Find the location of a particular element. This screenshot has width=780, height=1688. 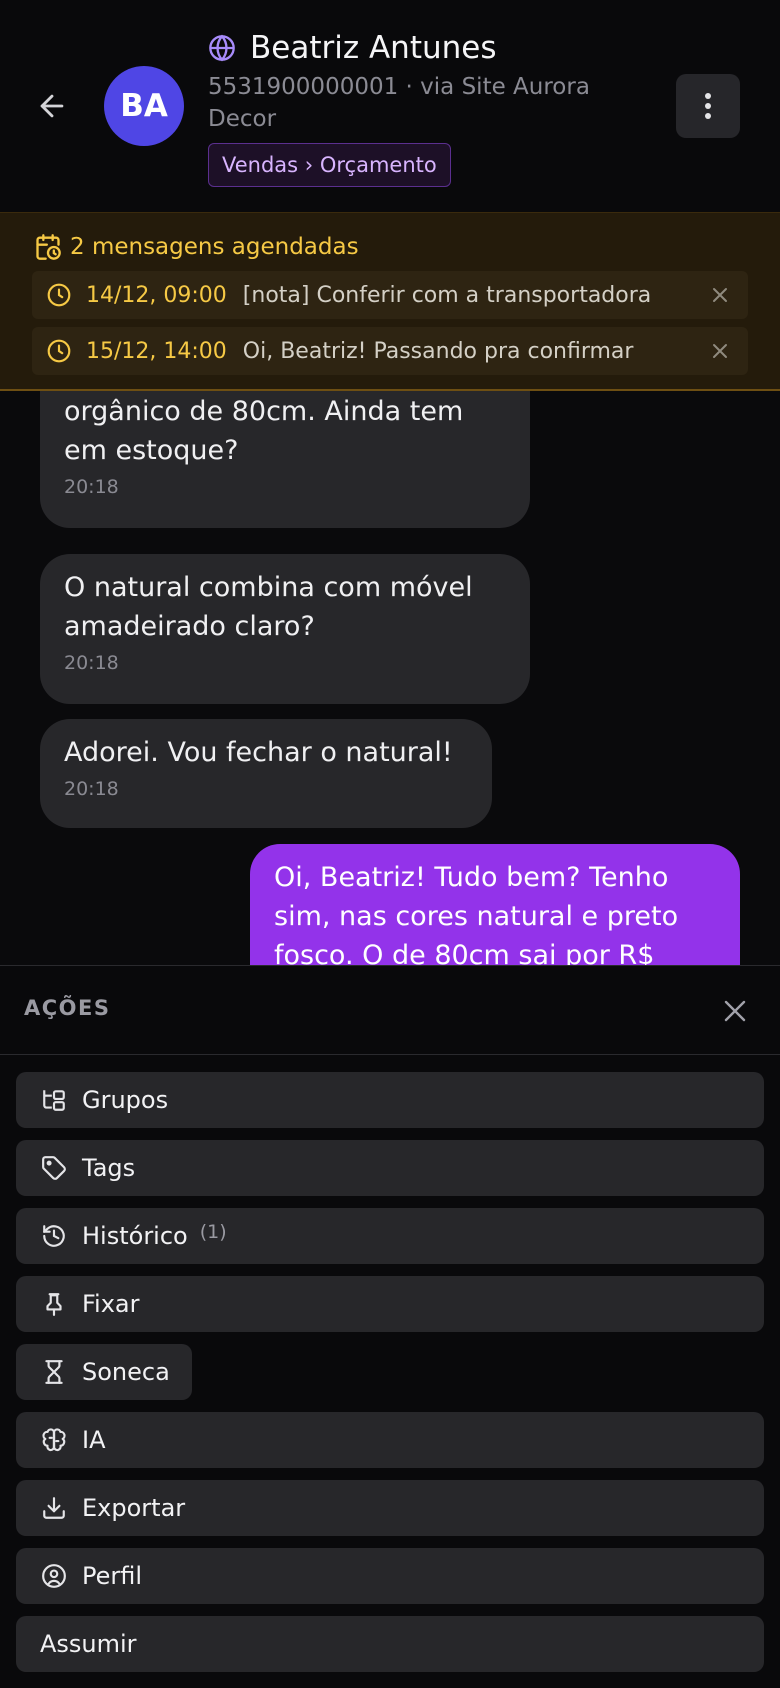

actions-sheet-header: AÇÕES is located at coordinates (390, 1010).